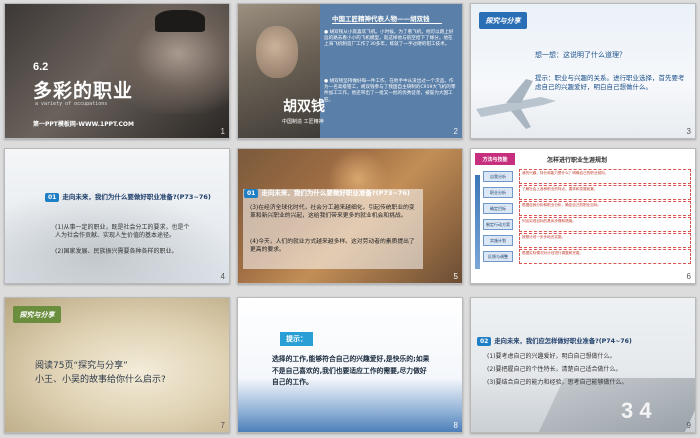 This screenshot has height=438, width=700. Describe the element at coordinates (605, 192) in the screenshot. I see `step-desc-2: 了解社会上各种职业的特点、要求和发展前景。` at that location.